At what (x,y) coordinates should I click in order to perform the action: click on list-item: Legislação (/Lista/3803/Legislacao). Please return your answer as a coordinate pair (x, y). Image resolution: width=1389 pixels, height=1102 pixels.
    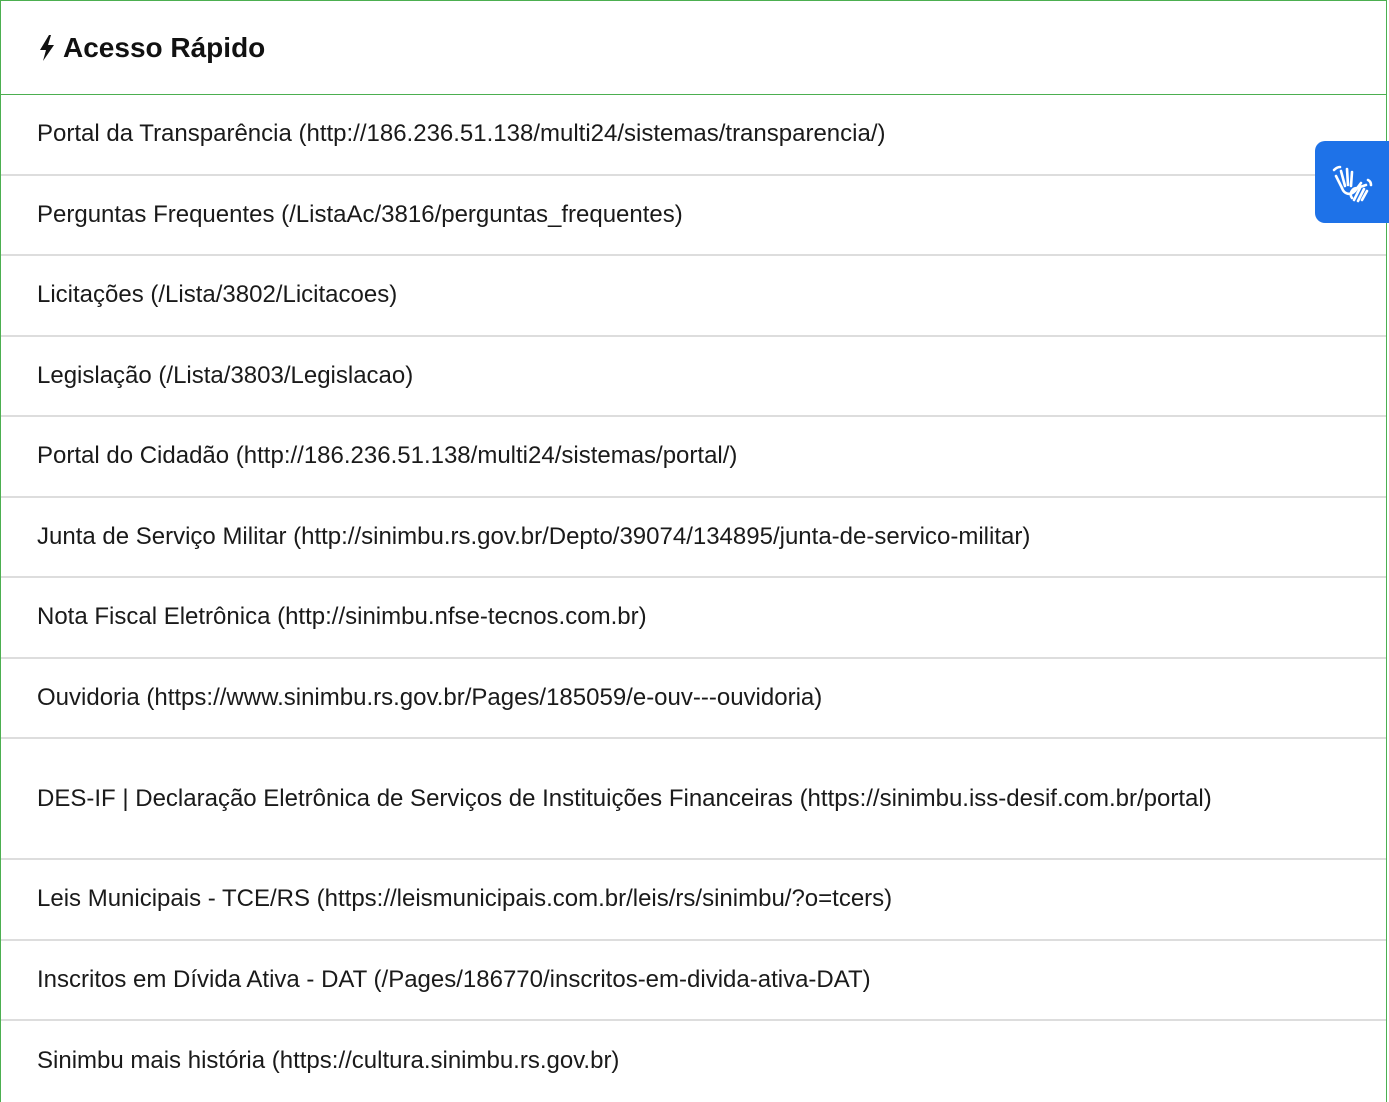
    Looking at the image, I should click on (693, 377).